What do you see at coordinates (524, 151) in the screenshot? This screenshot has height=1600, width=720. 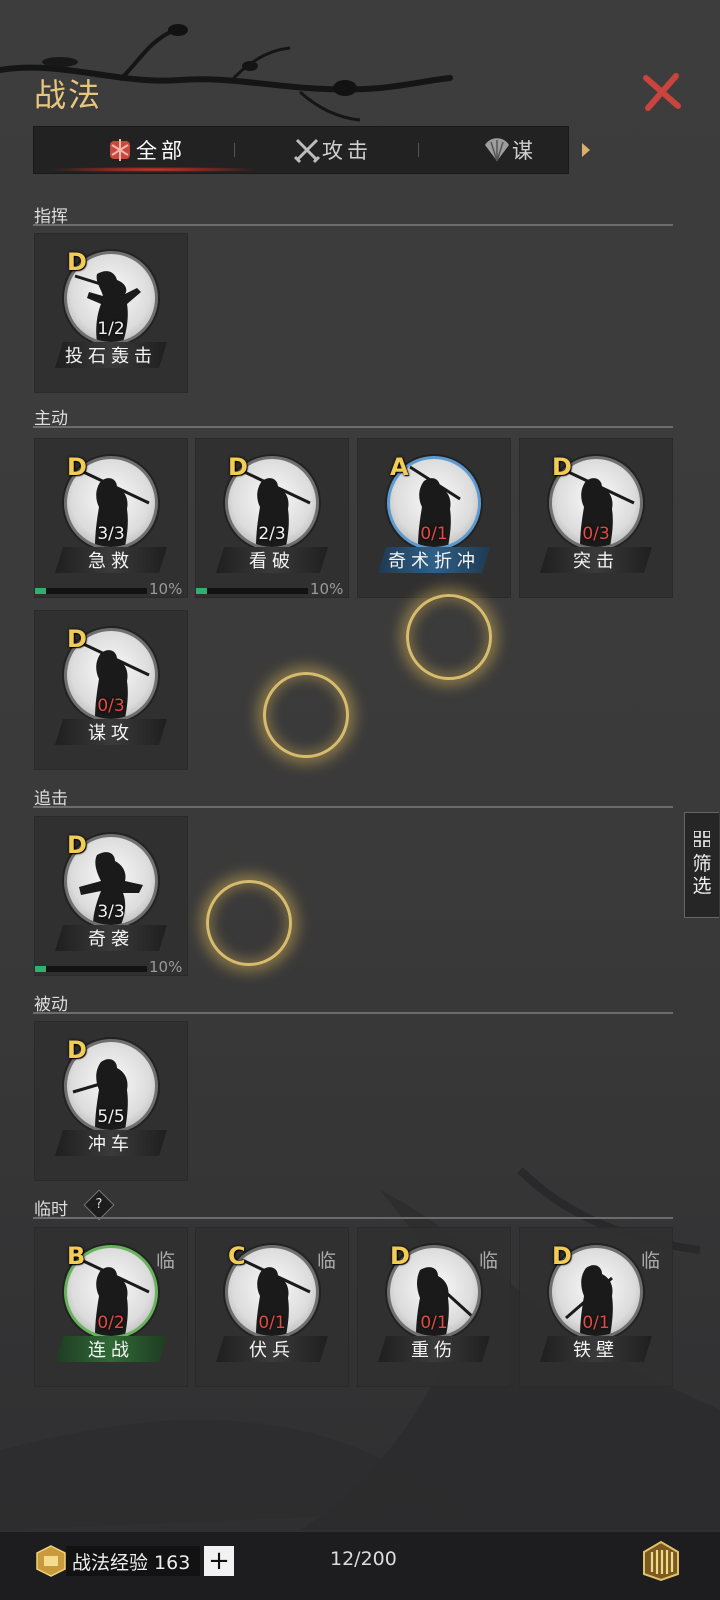 I see `tab-strategy-label: 谋` at bounding box center [524, 151].